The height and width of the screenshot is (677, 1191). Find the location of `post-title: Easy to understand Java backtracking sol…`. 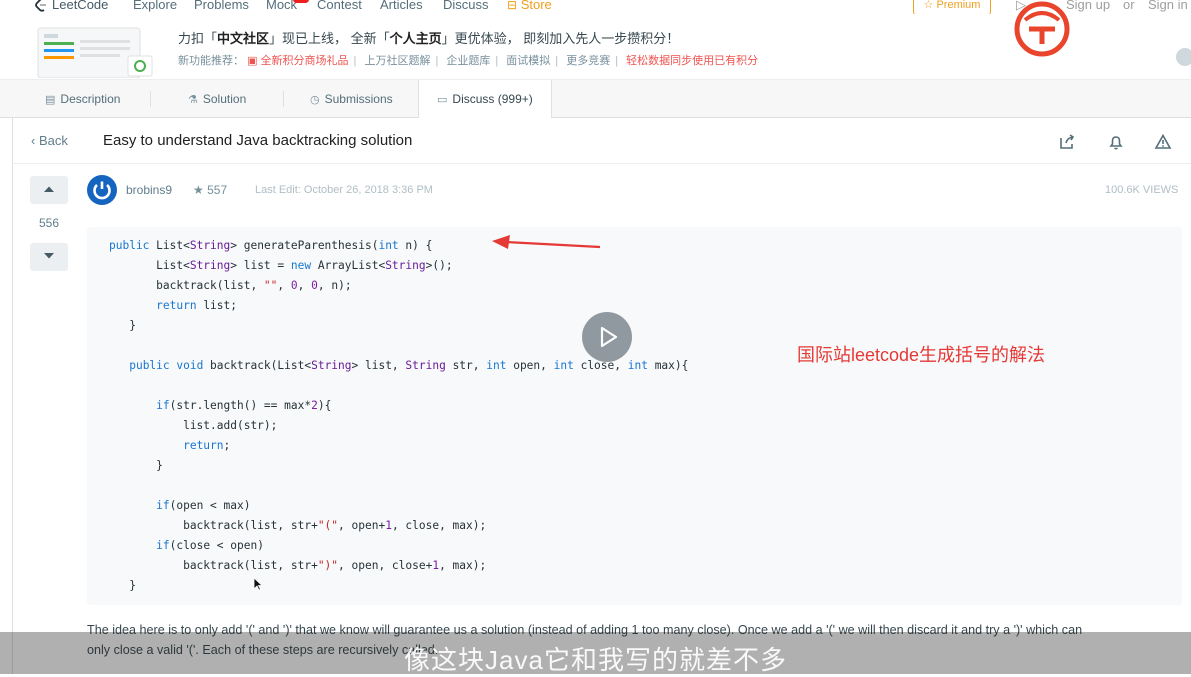

post-title: Easy to understand Java backtracking sol… is located at coordinates (258, 140).